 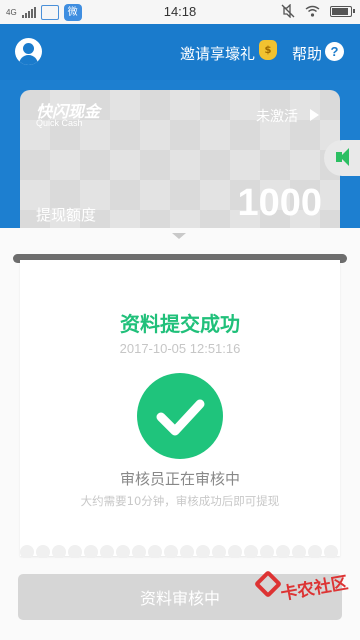 What do you see at coordinates (59, 123) in the screenshot?
I see `brand-subtitle: Quick Cash` at bounding box center [59, 123].